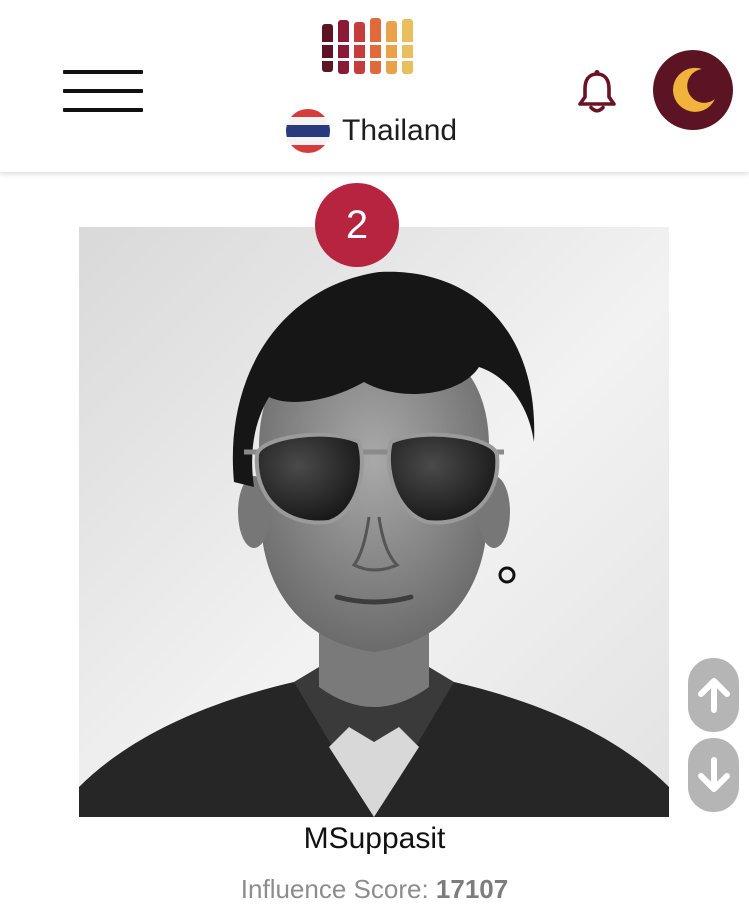  I want to click on bar-logo-icon, so click(370, 47).